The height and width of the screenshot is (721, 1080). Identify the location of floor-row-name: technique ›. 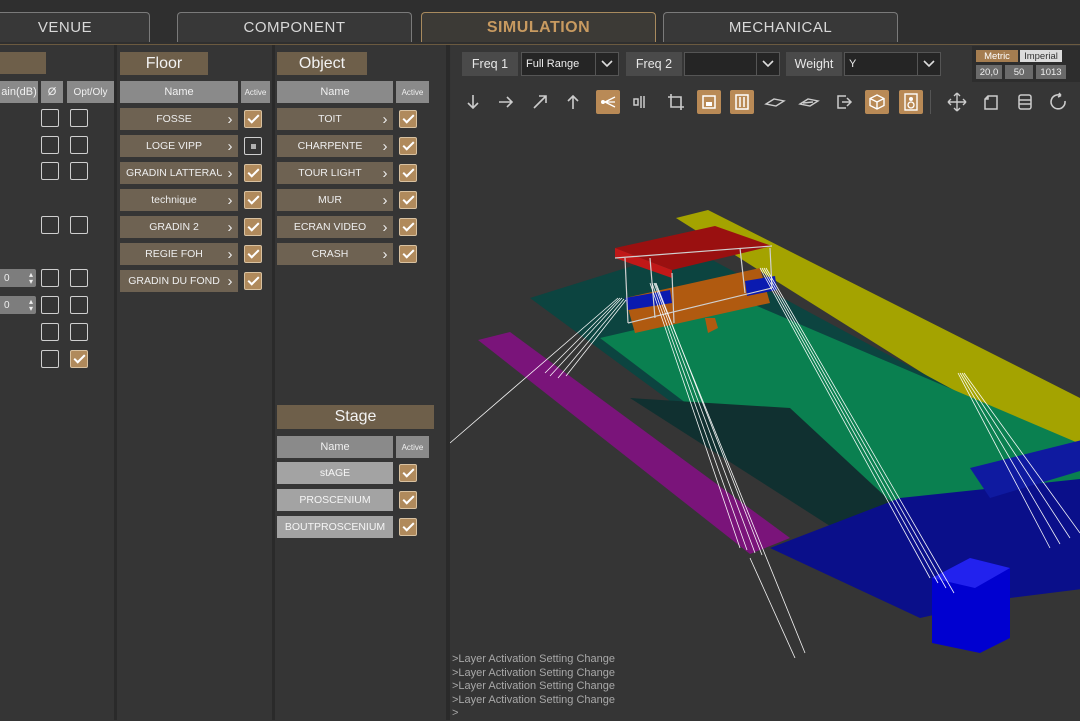
(179, 200).